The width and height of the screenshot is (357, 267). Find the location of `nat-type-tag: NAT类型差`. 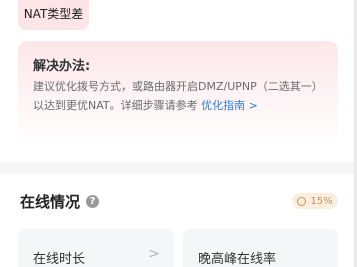

nat-type-tag: NAT类型差 is located at coordinates (53, 15).